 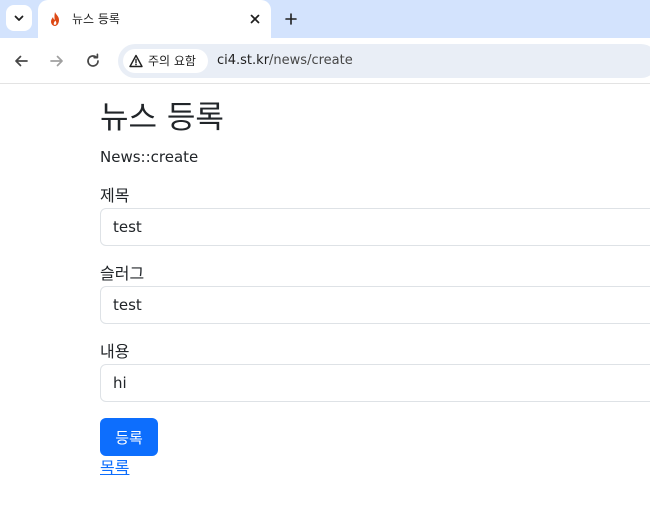 I want to click on codeigniter-flame-icon, so click(x=55, y=19).